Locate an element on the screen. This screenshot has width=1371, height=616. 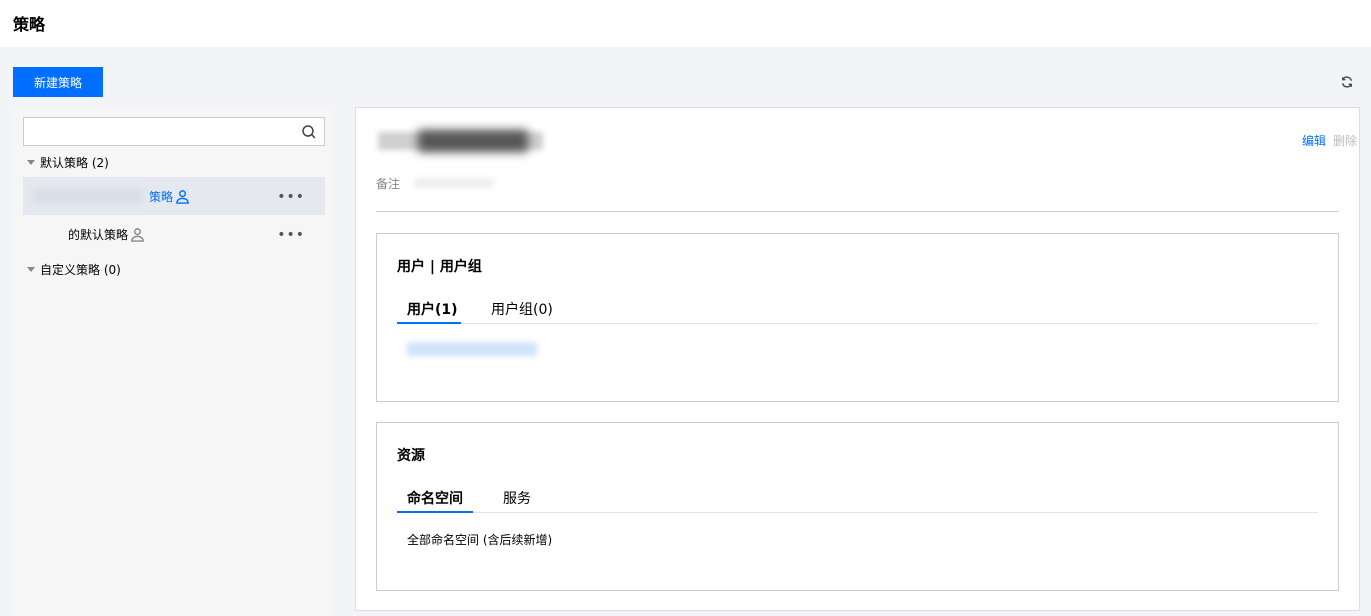
tab-user-groups: 用户组(0) is located at coordinates (522, 309).